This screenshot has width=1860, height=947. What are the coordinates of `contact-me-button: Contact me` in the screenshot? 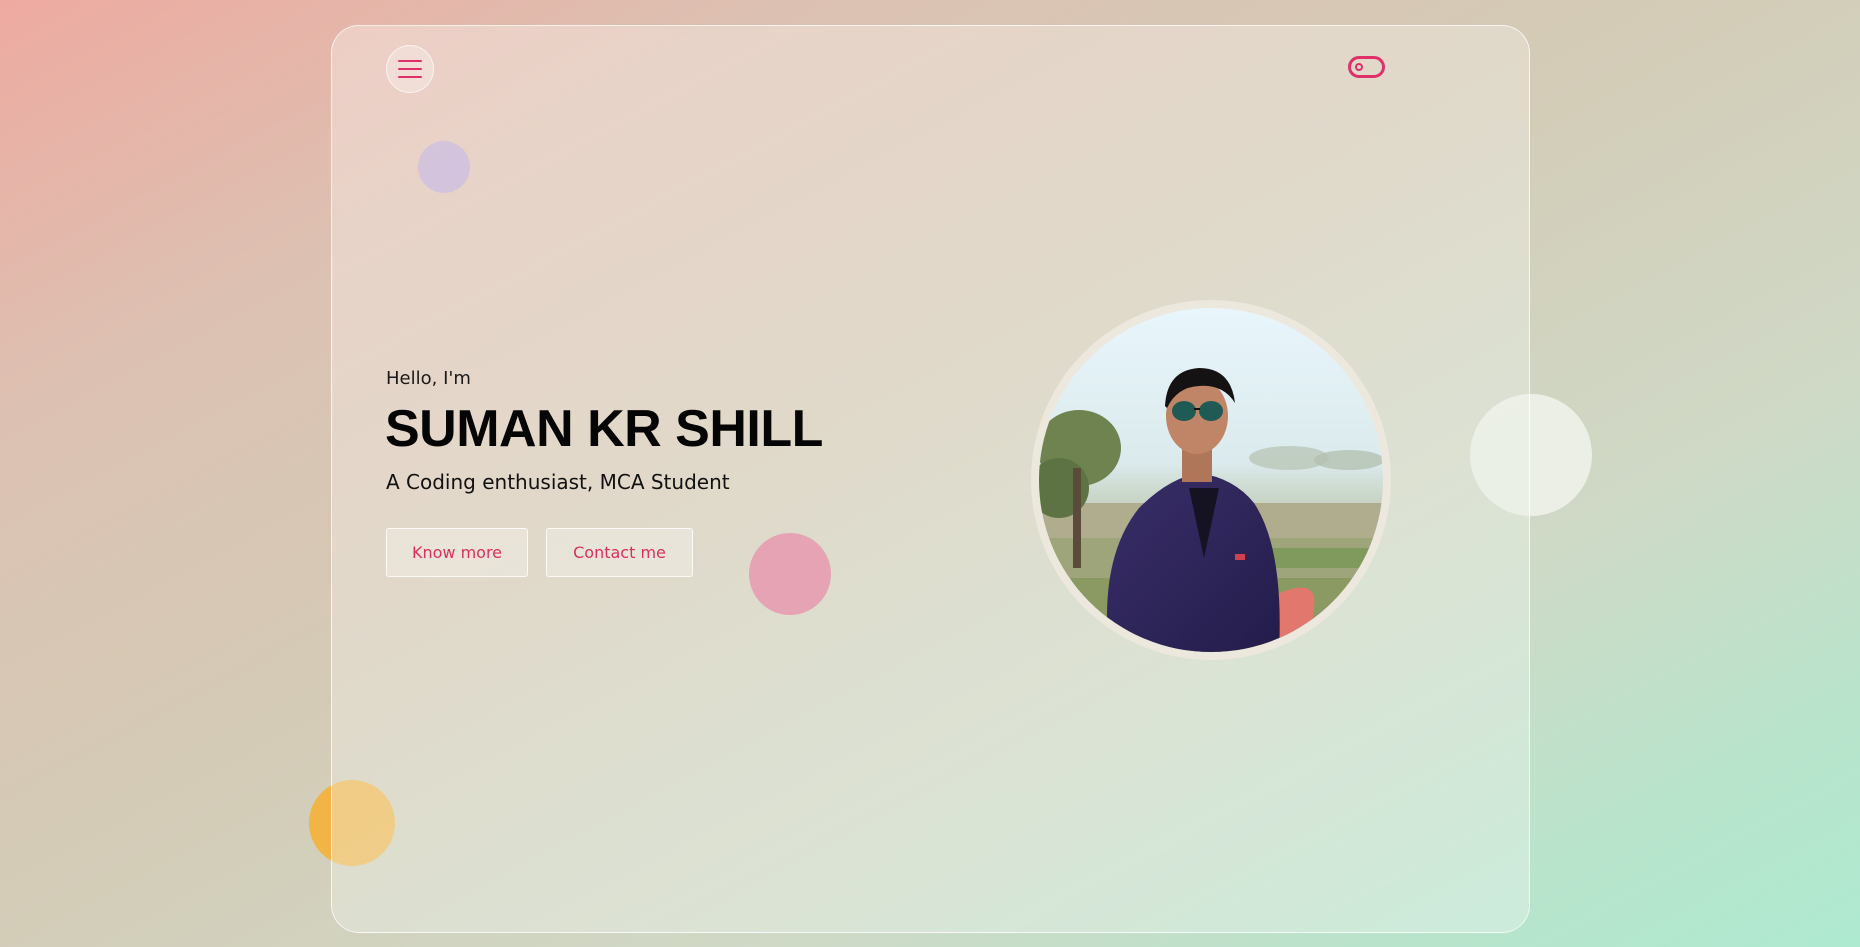 It's located at (619, 552).